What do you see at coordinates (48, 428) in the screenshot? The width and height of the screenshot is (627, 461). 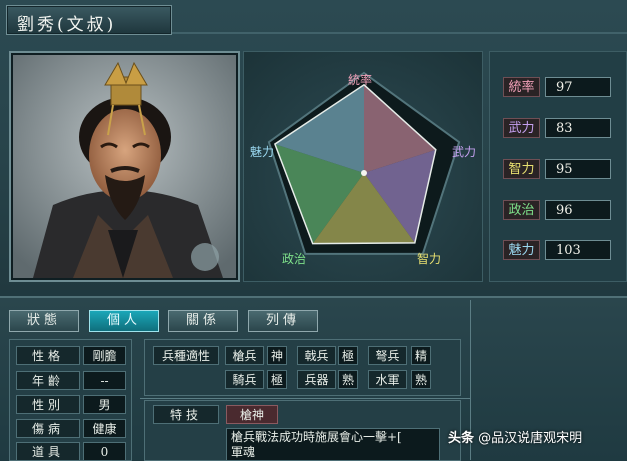 I see `info-label-injury: 傷病` at bounding box center [48, 428].